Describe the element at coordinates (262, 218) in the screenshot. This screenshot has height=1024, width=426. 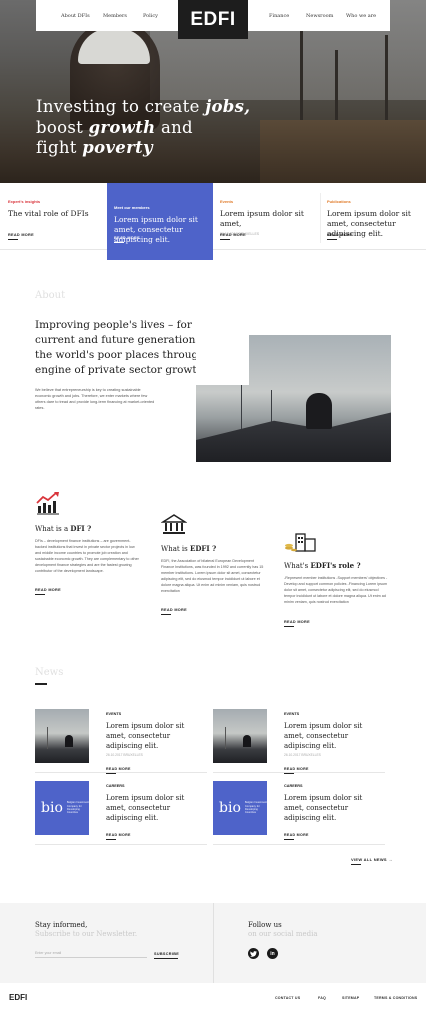
I see `card-title: Lorem ipsum dolor sit amet,` at that location.